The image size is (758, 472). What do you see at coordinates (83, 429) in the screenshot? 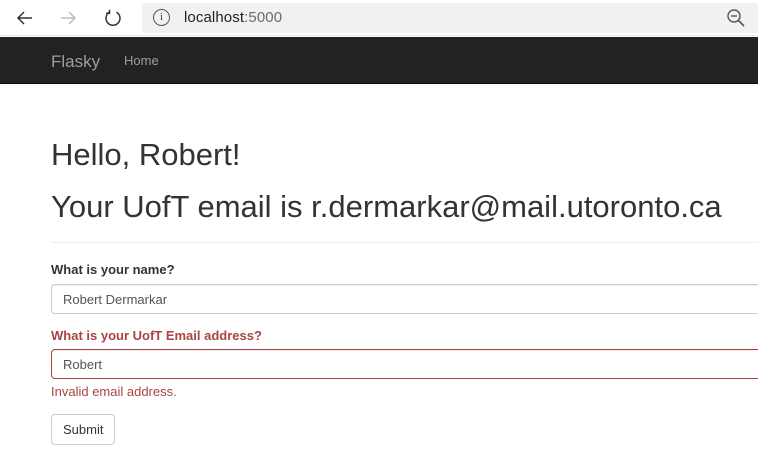
I see `submit-button: Submit` at bounding box center [83, 429].